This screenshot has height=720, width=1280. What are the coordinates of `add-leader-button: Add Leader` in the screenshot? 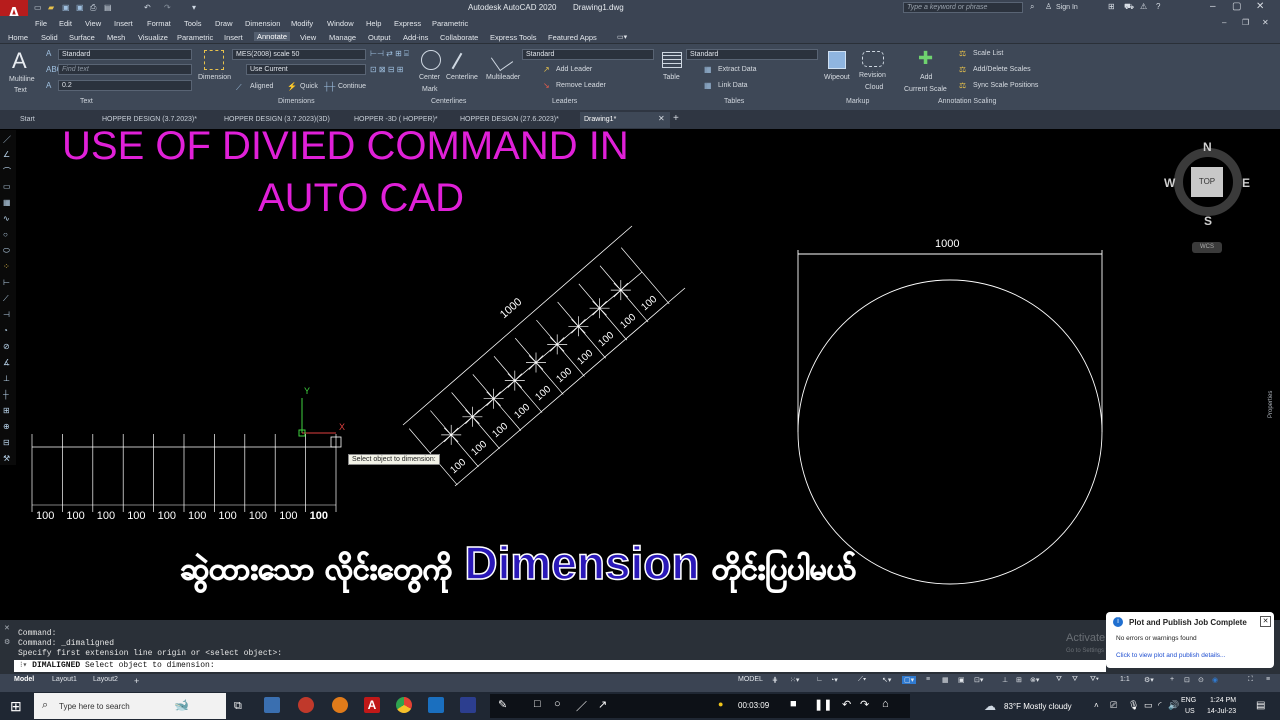 It's located at (574, 69).